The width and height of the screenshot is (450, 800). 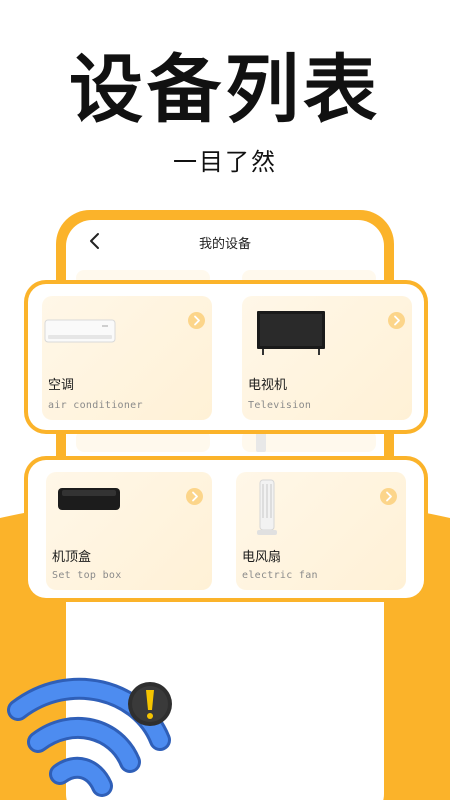 I want to click on device-card-electric-fan: 电风扇 electric fan, so click(x=321, y=531).